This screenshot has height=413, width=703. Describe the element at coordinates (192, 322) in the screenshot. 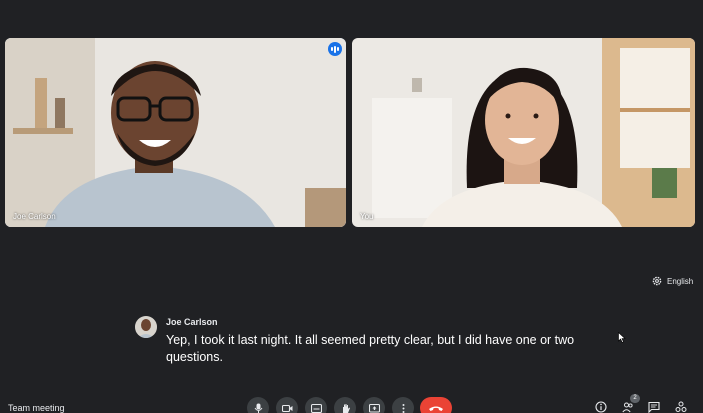

I see `caption-speaker-name: Joe Carlson` at that location.